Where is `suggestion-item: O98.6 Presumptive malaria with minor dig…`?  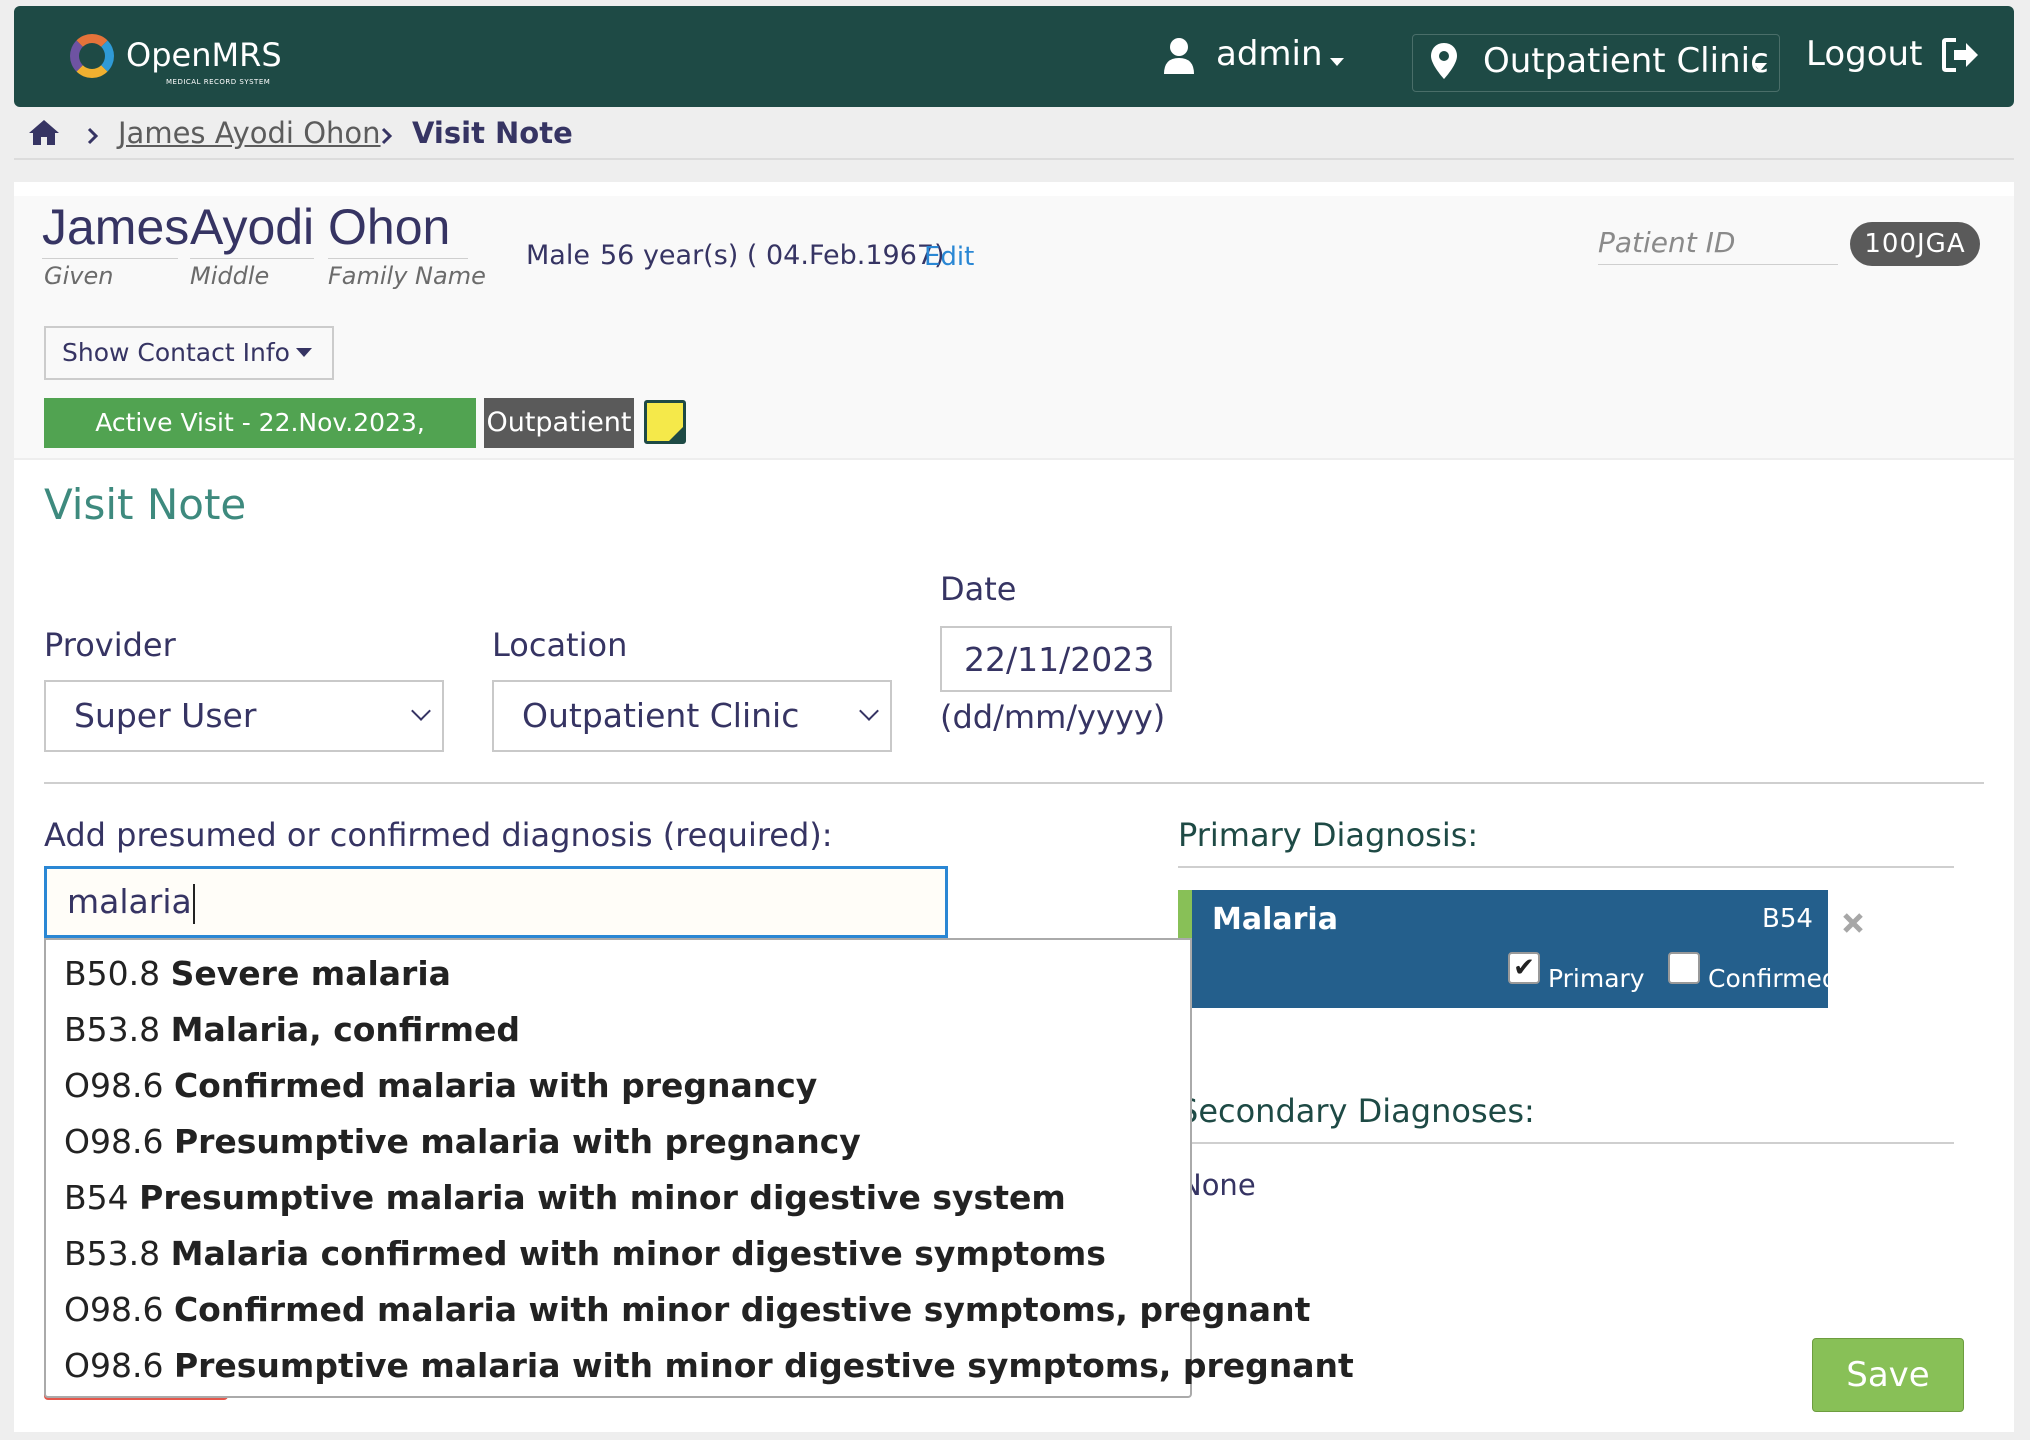 suggestion-item: O98.6 Presumptive malaria with minor dig… is located at coordinates (709, 1365).